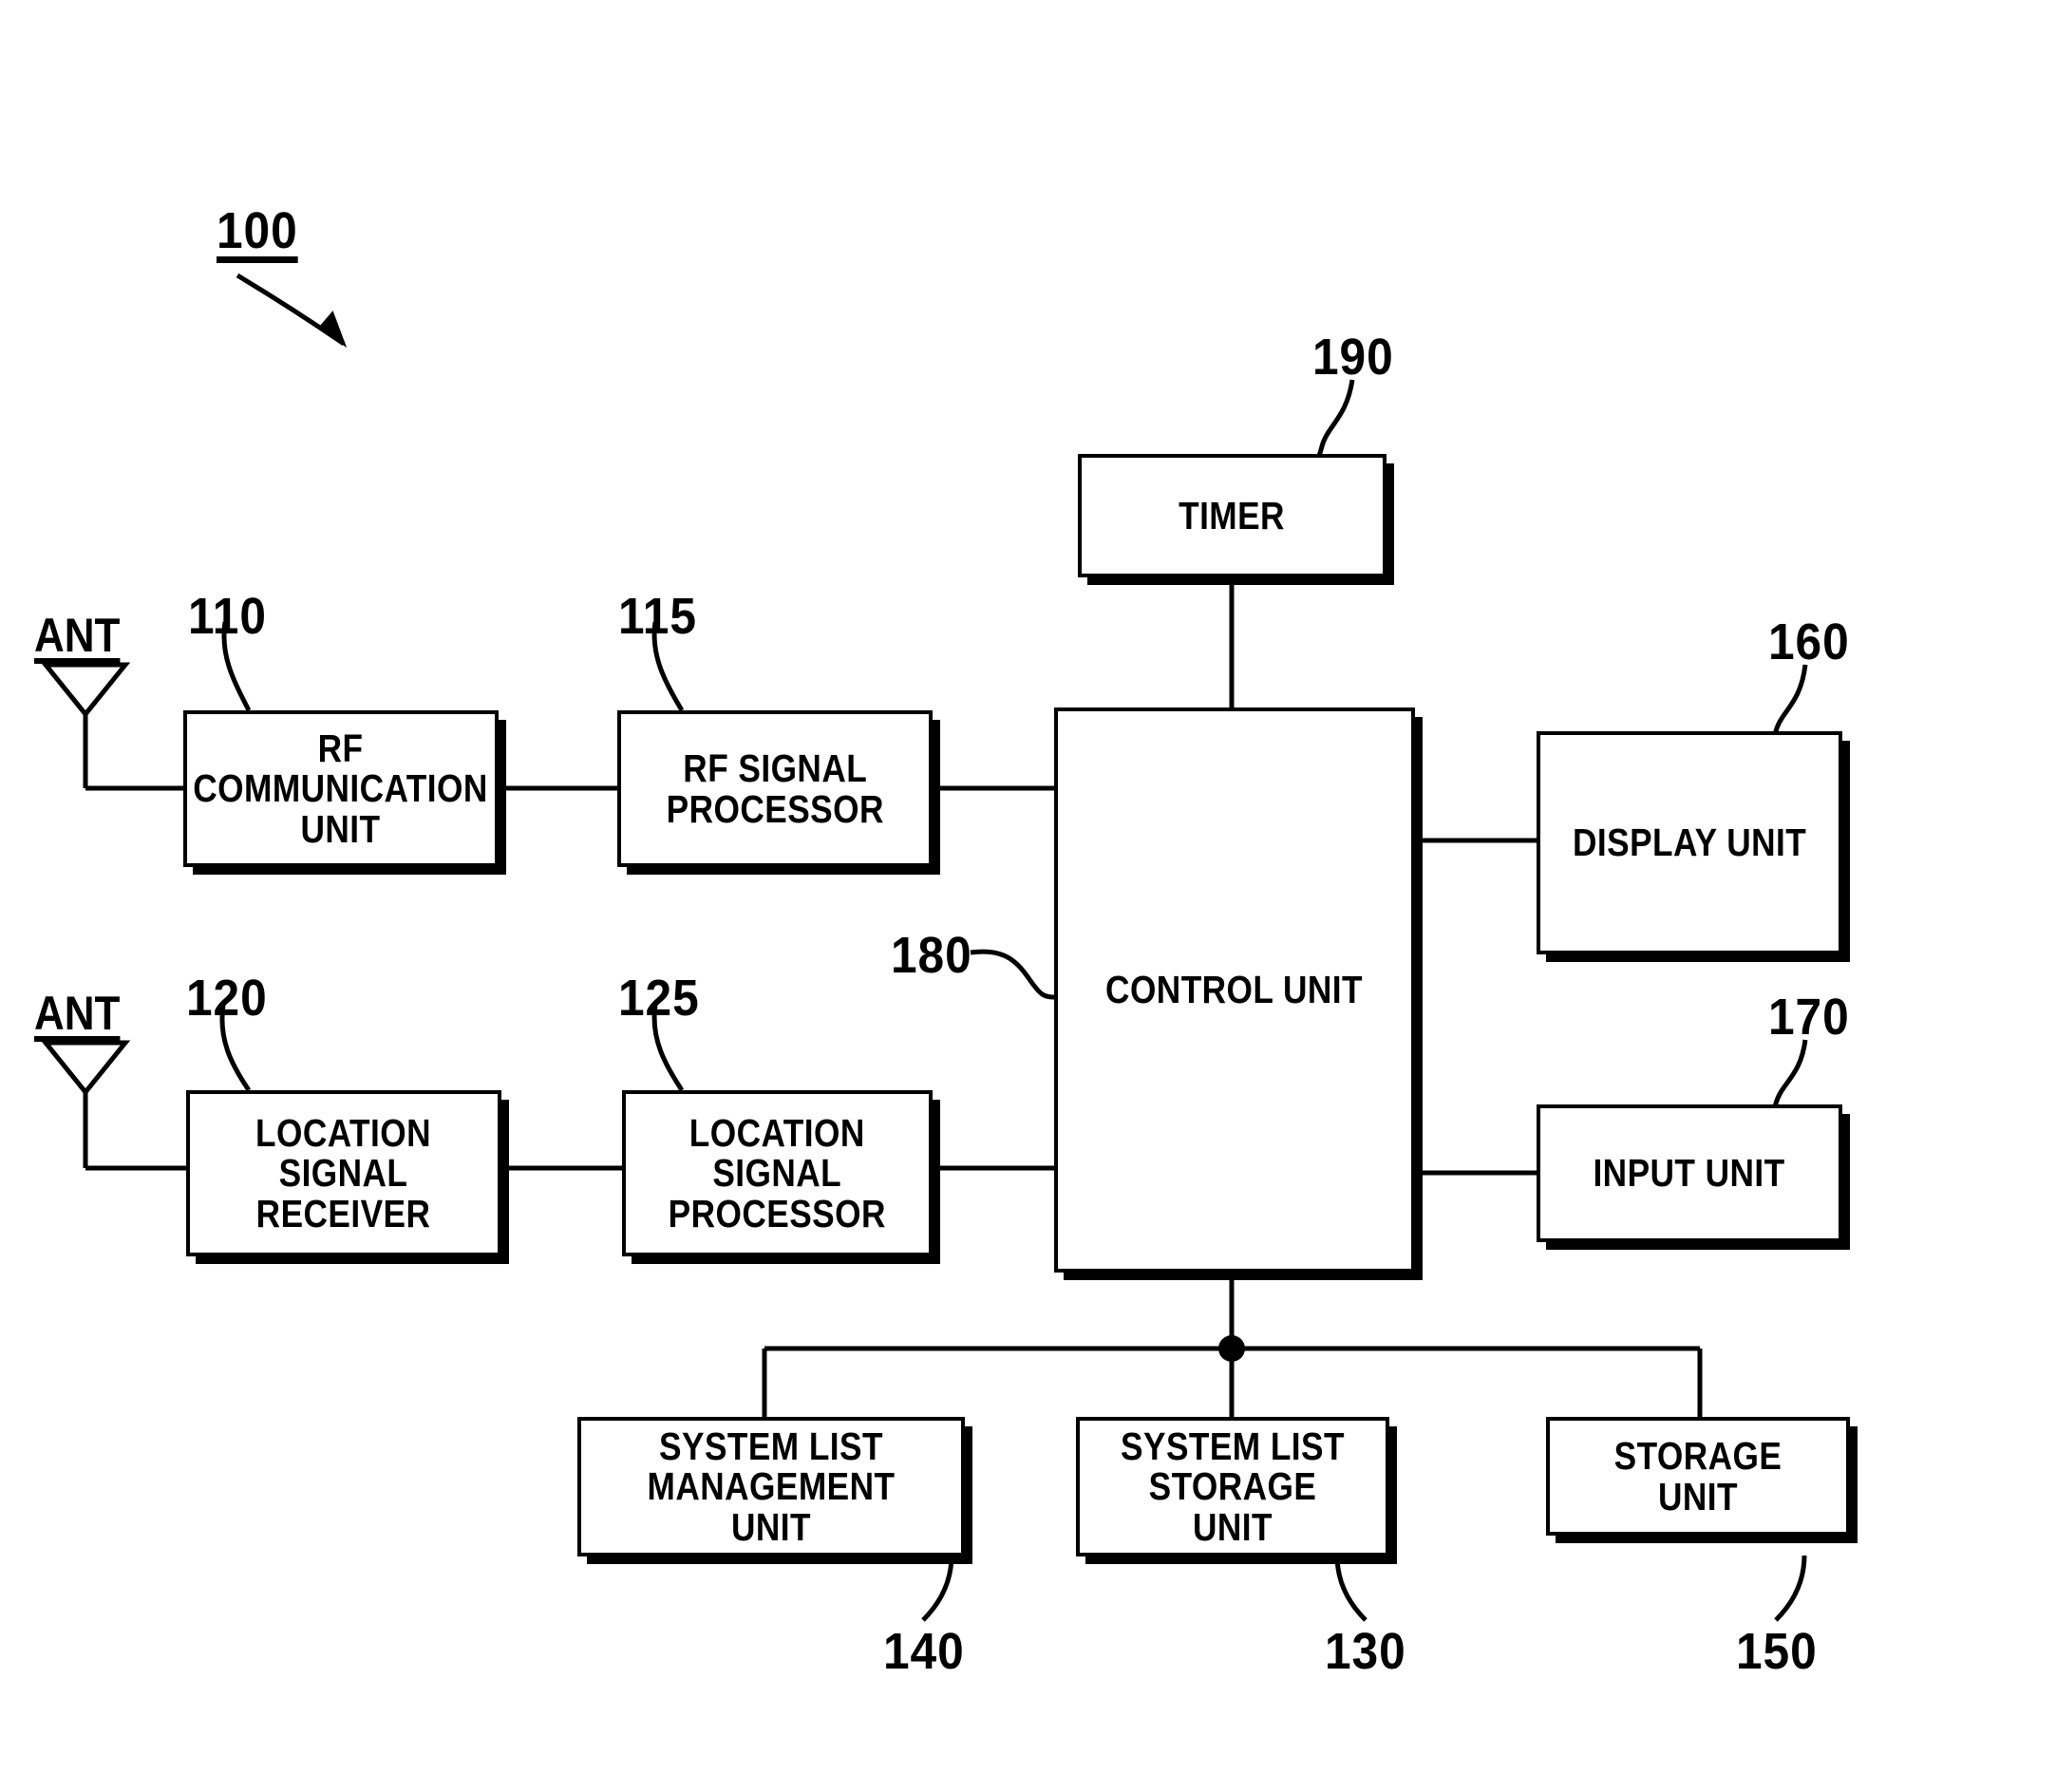  I want to click on ref-125: 125, so click(659, 998).